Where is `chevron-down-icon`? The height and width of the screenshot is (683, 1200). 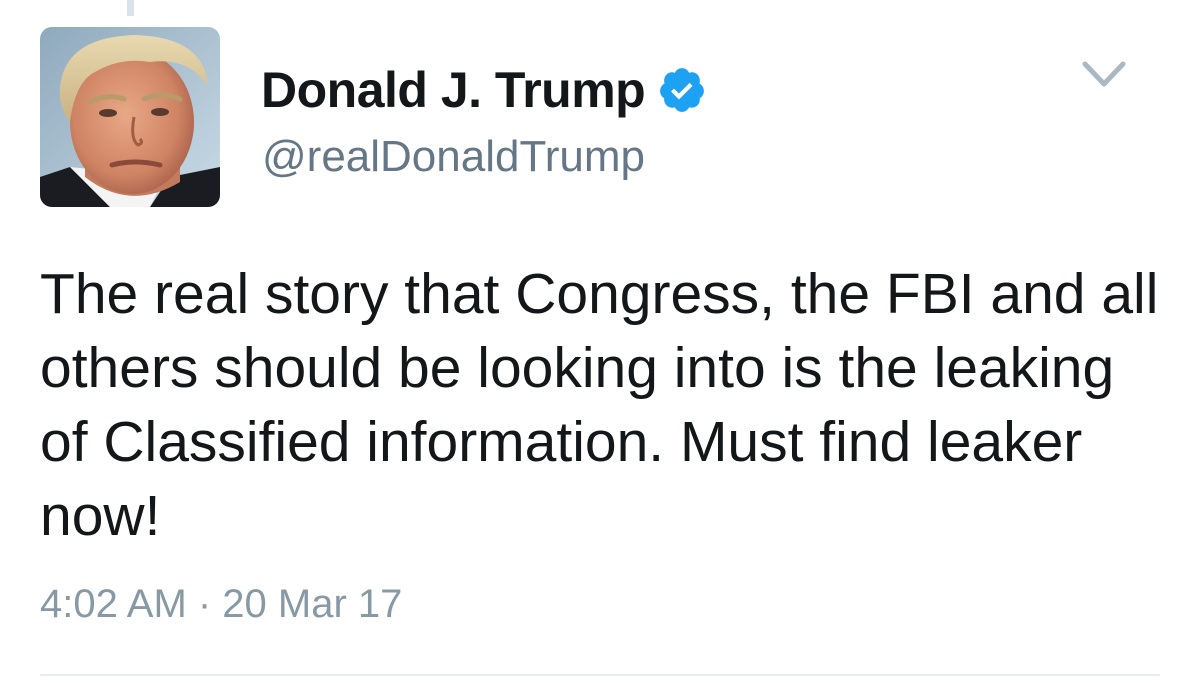 chevron-down-icon is located at coordinates (1104, 75).